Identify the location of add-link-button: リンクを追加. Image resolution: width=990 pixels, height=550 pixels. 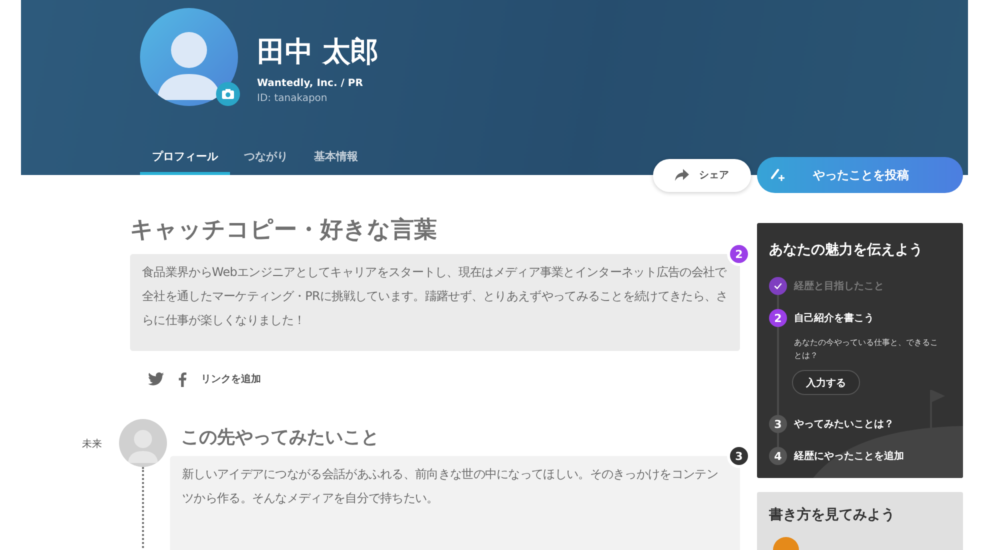
(231, 379).